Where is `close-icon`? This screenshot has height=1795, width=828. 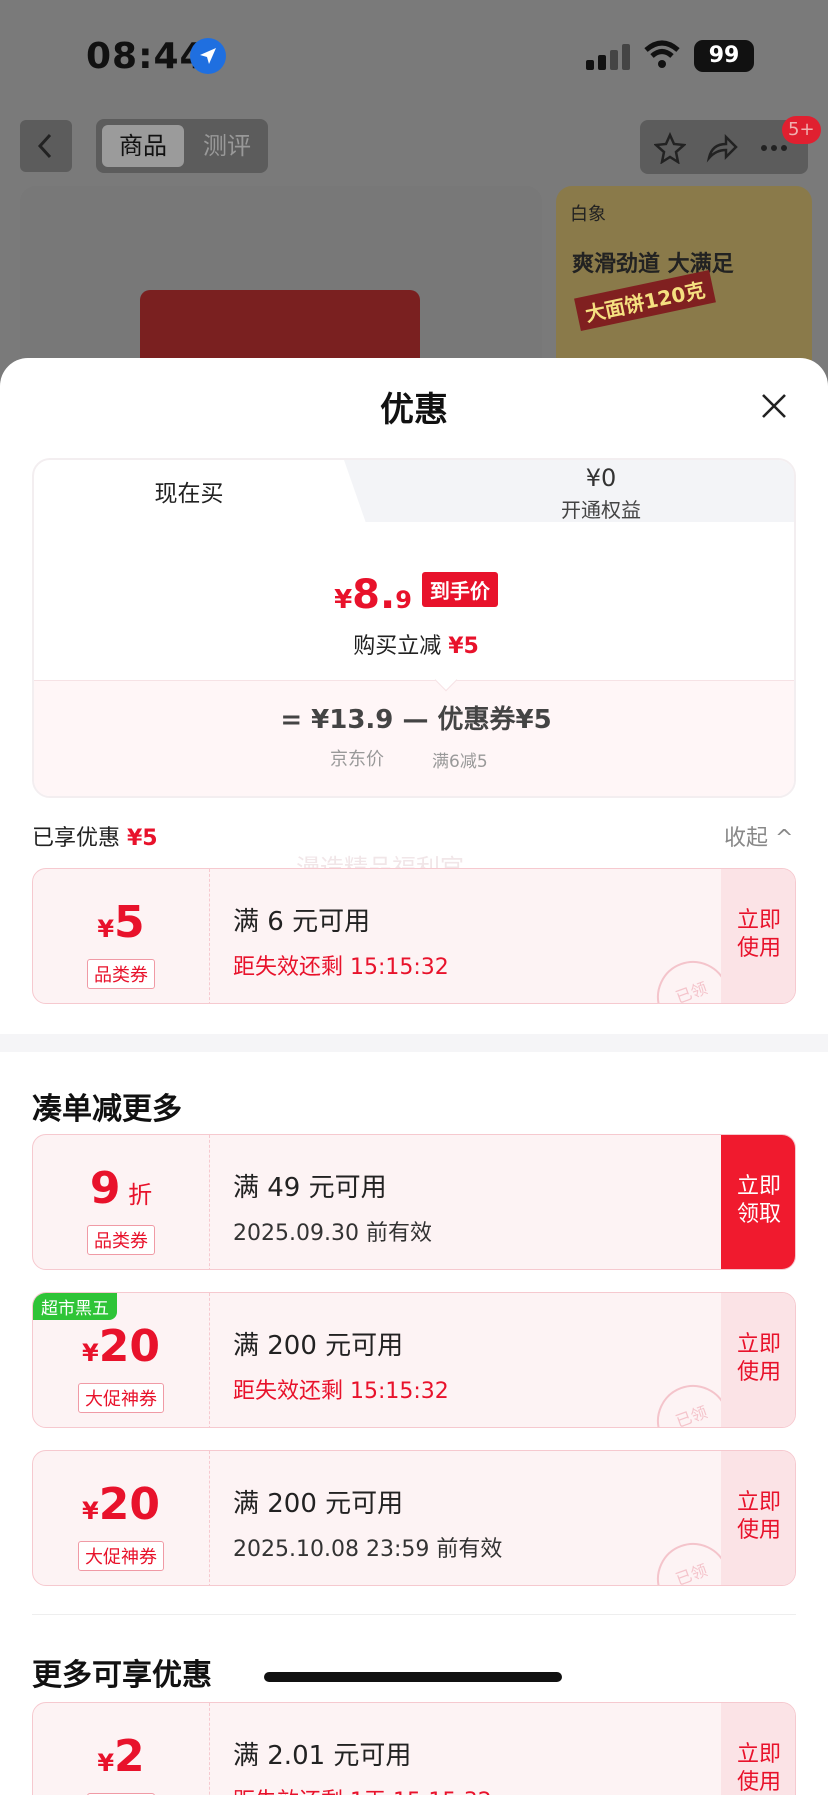 close-icon is located at coordinates (774, 406).